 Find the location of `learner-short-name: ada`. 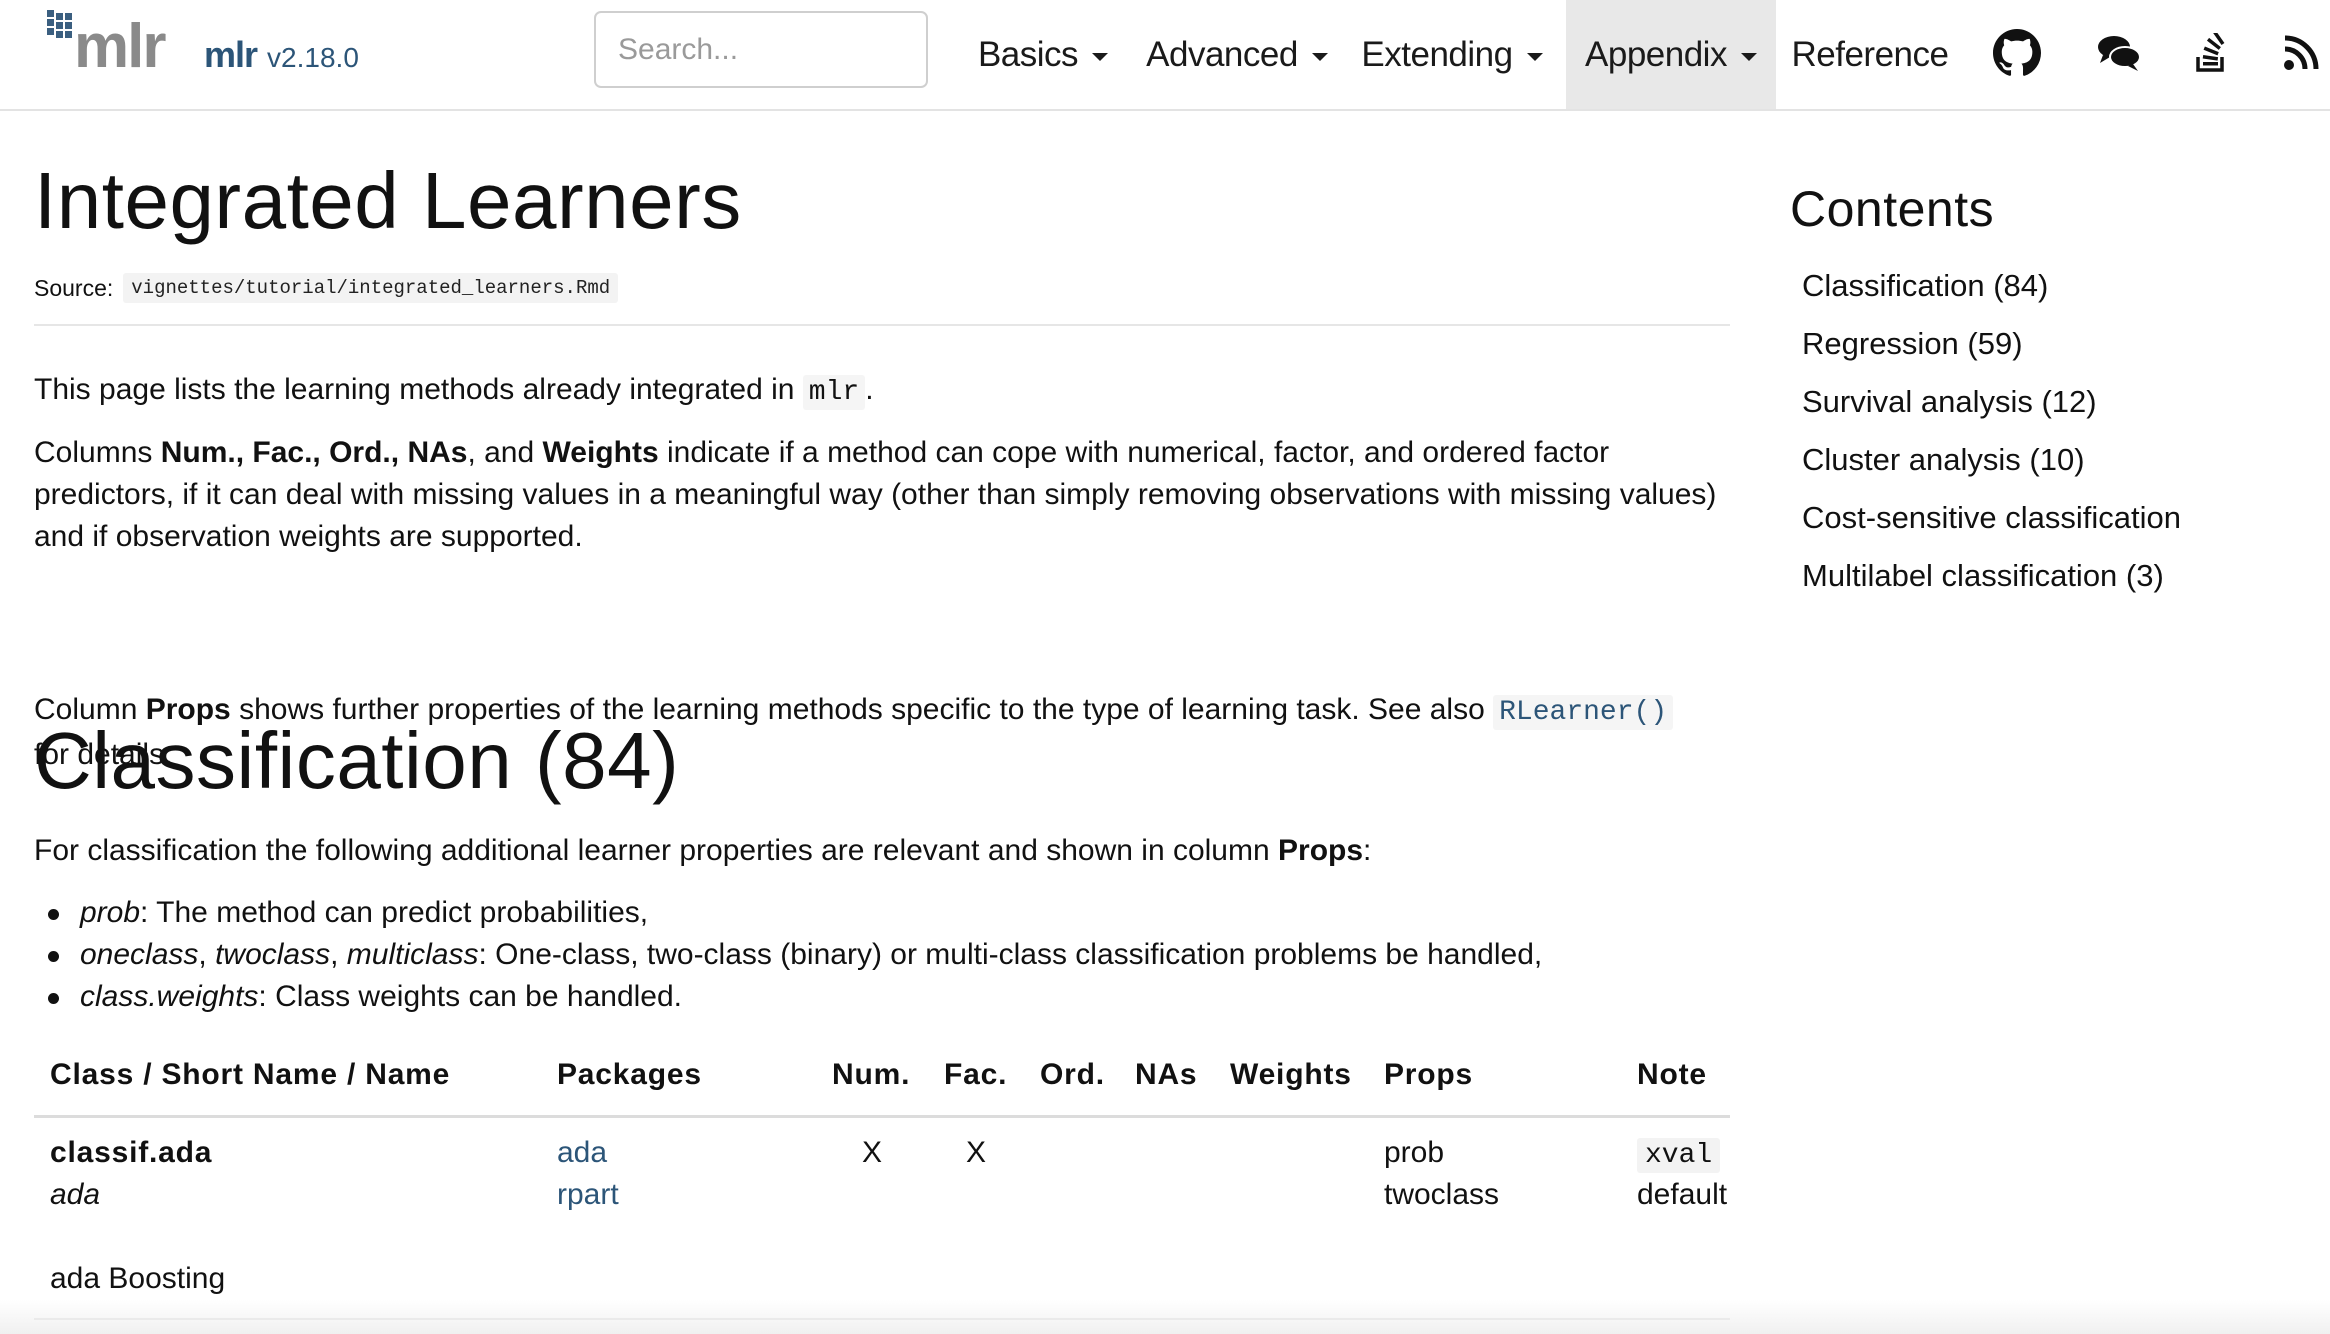

learner-short-name: ada is located at coordinates (75, 1194).